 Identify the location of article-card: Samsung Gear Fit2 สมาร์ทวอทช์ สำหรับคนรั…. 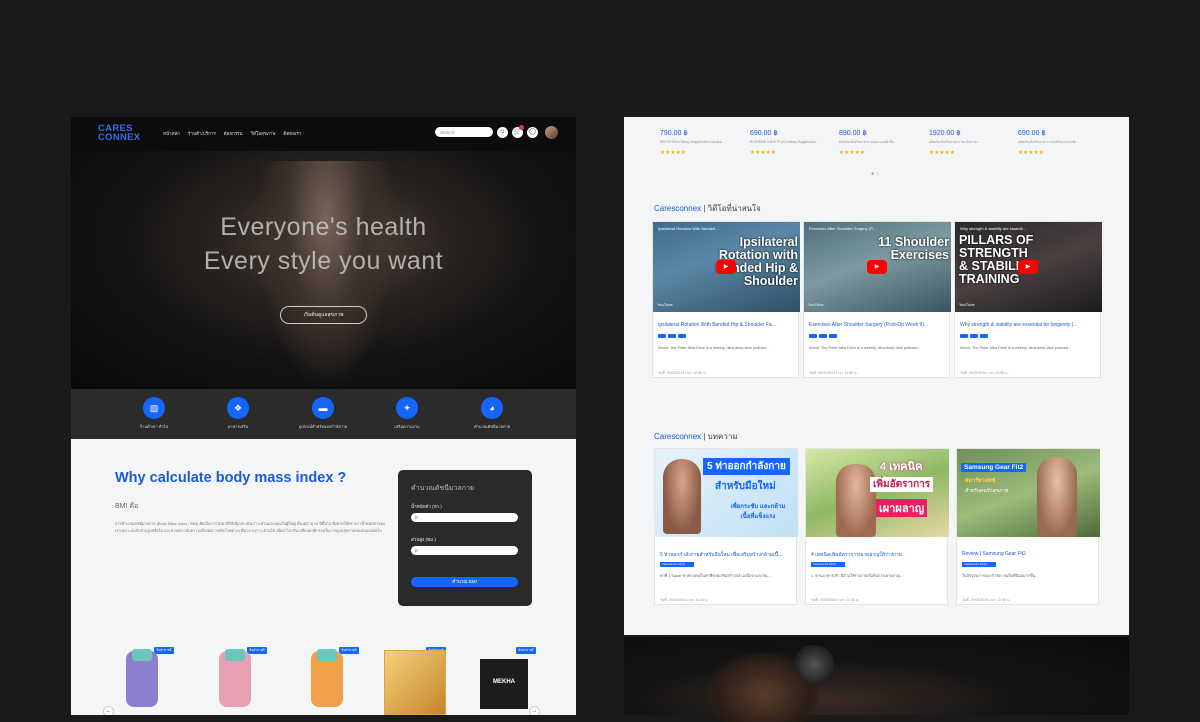
(1028, 526).